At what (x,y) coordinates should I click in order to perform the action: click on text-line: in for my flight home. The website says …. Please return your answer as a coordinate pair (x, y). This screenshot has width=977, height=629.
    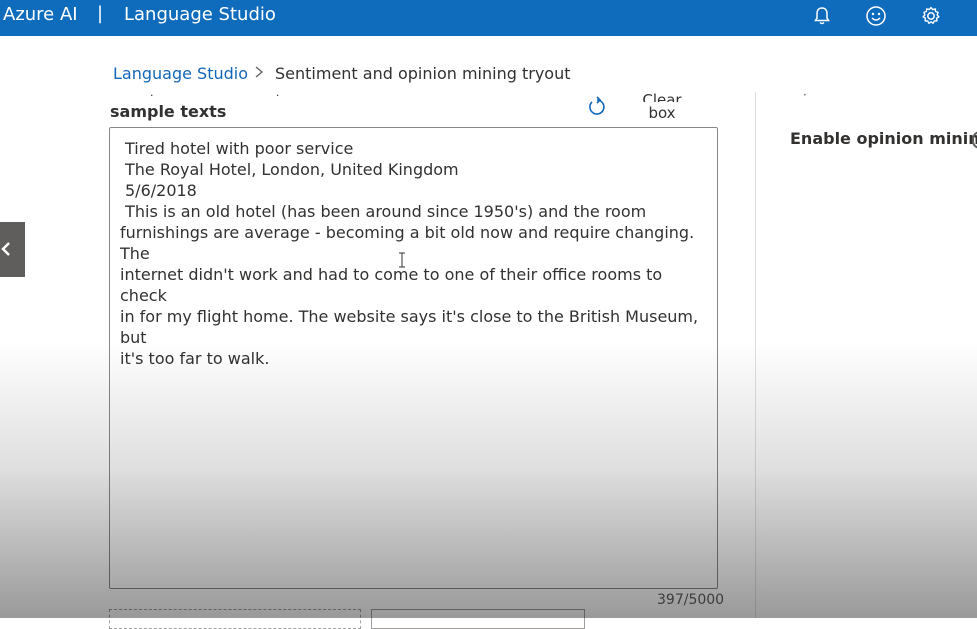
    Looking at the image, I should click on (412, 327).